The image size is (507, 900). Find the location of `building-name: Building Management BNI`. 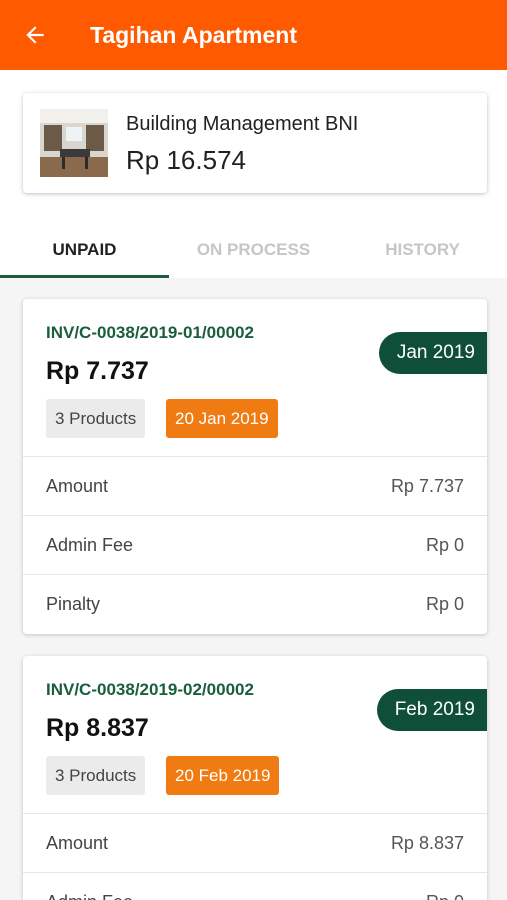

building-name: Building Management BNI is located at coordinates (242, 124).